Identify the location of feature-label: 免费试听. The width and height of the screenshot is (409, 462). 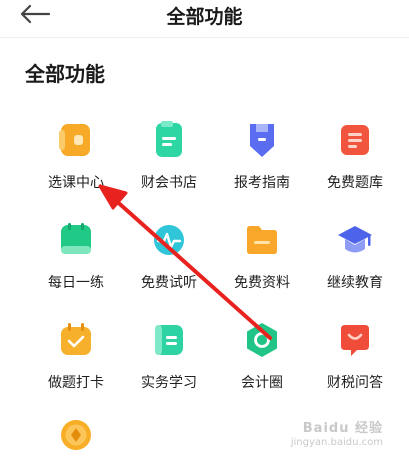
(169, 283).